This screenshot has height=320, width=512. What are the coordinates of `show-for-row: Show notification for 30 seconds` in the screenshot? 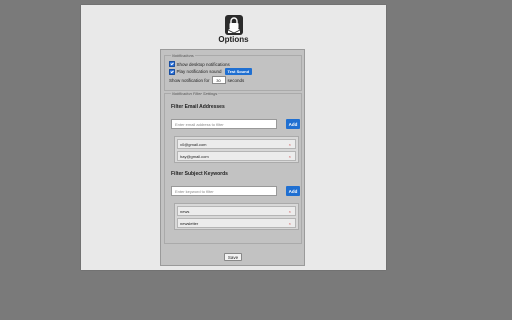 It's located at (206, 80).